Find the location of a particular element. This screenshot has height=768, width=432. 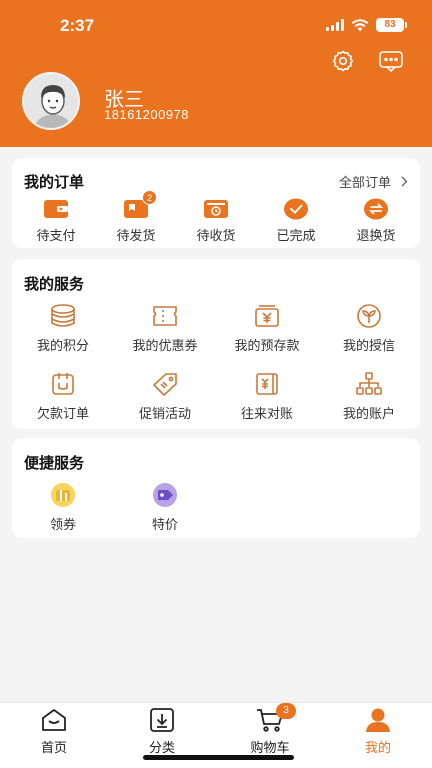

cart-badge: 3 is located at coordinates (286, 711).